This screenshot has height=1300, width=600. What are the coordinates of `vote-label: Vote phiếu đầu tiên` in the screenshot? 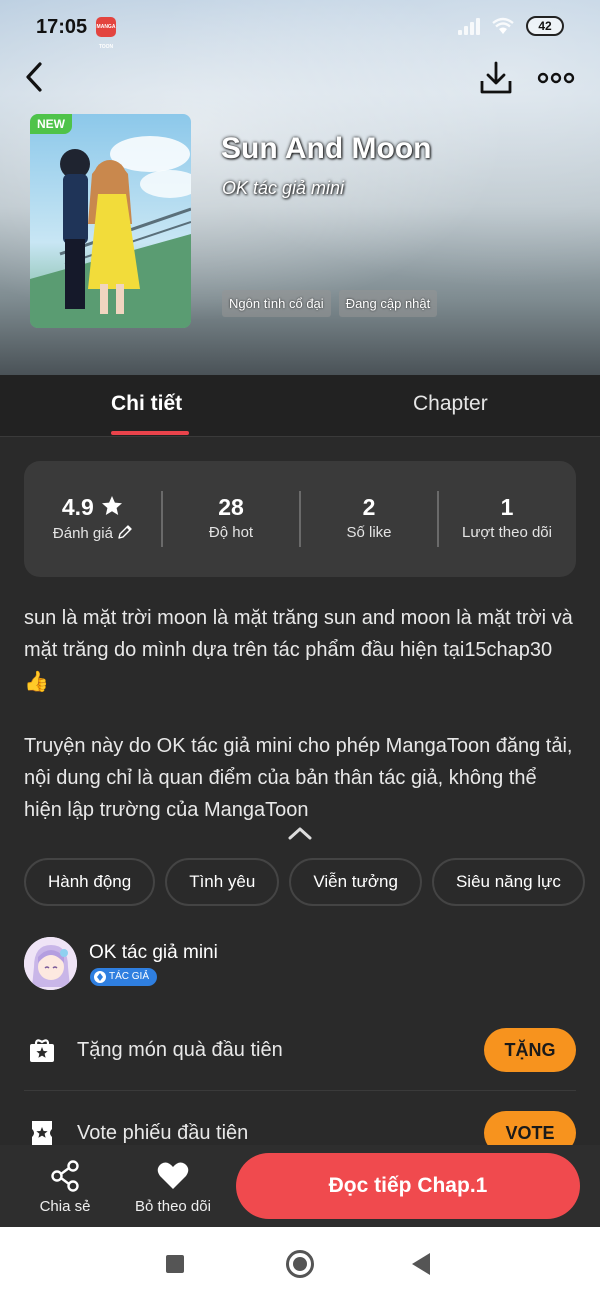 It's located at (163, 1133).